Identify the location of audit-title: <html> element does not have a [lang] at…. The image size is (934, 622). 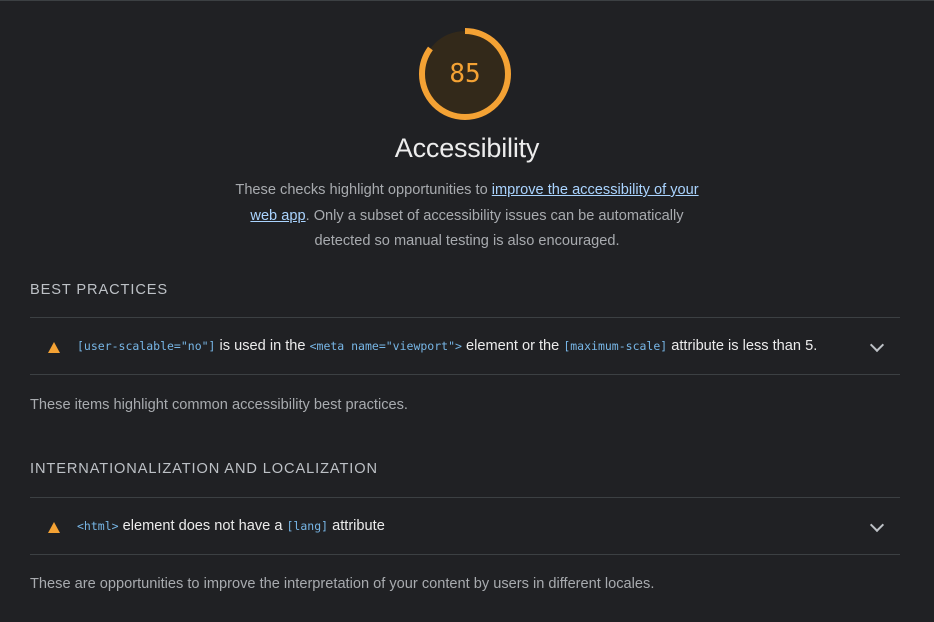
(231, 526).